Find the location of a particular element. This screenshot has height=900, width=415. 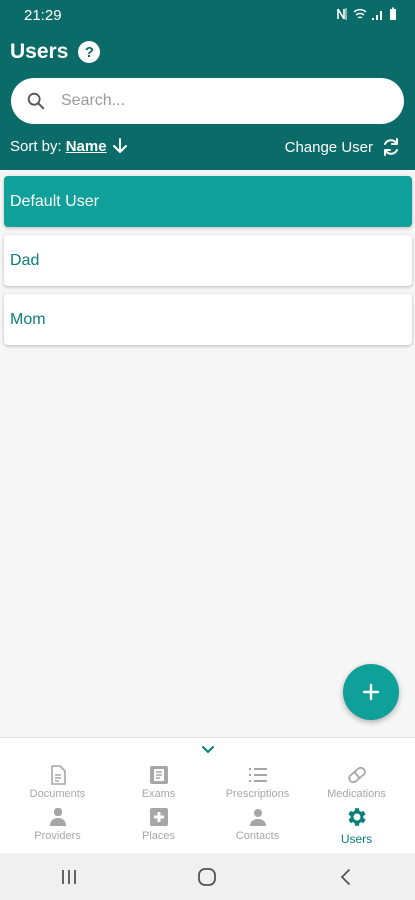

user-item-mom: Mom is located at coordinates (208, 319).